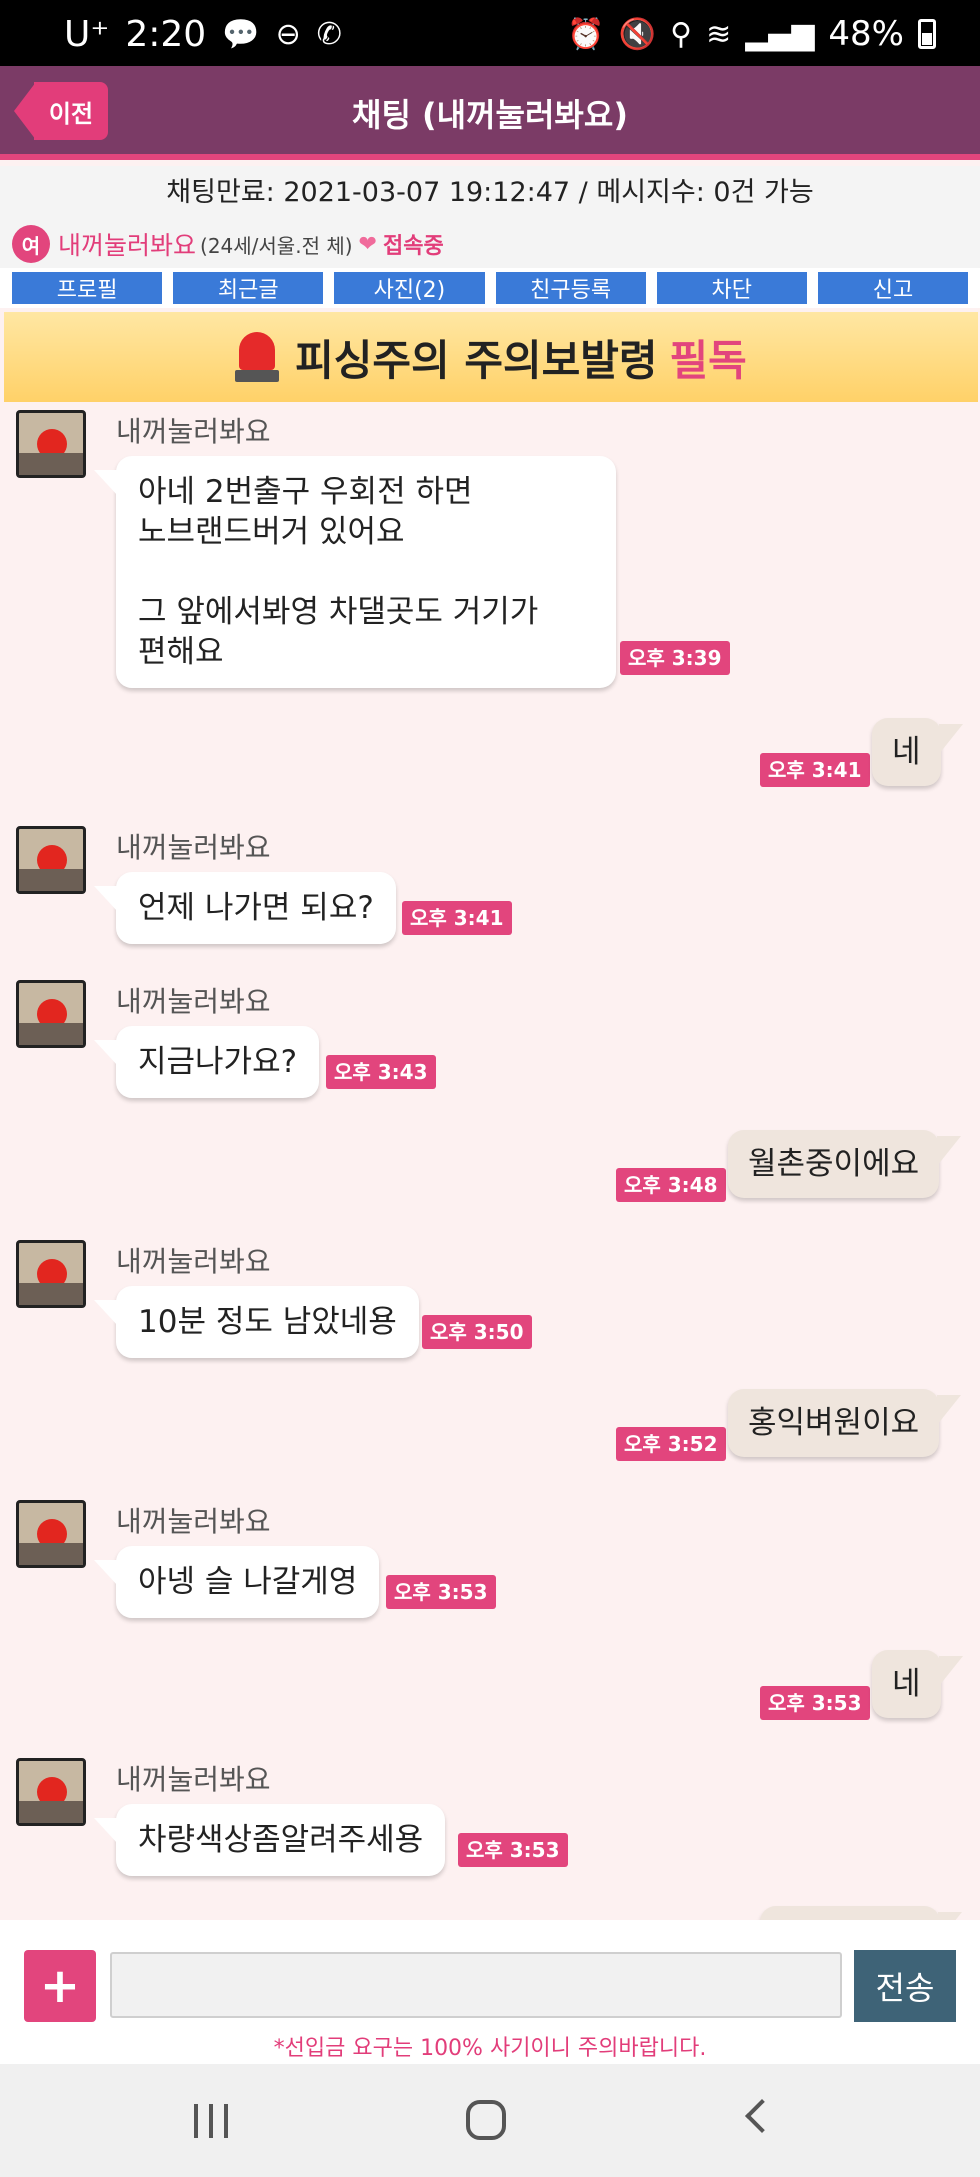 This screenshot has width=980, height=2177. I want to click on back-icon, so click(762, 2116).